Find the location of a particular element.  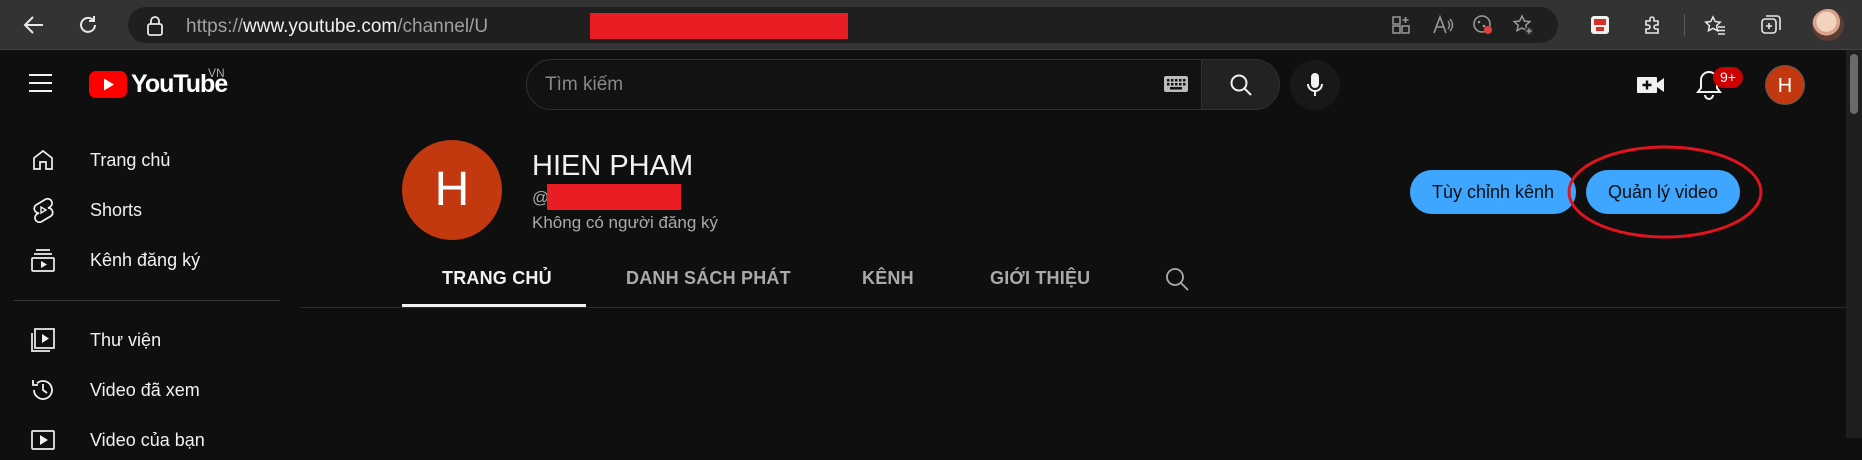

back-arrow-icon is located at coordinates (33, 25).